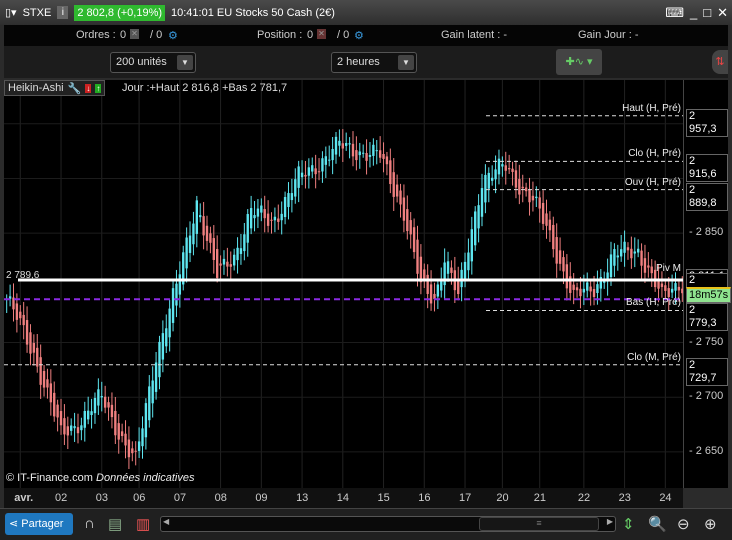 This screenshot has width=732, height=540. I want to click on close-position-icon: ✕, so click(321, 34).